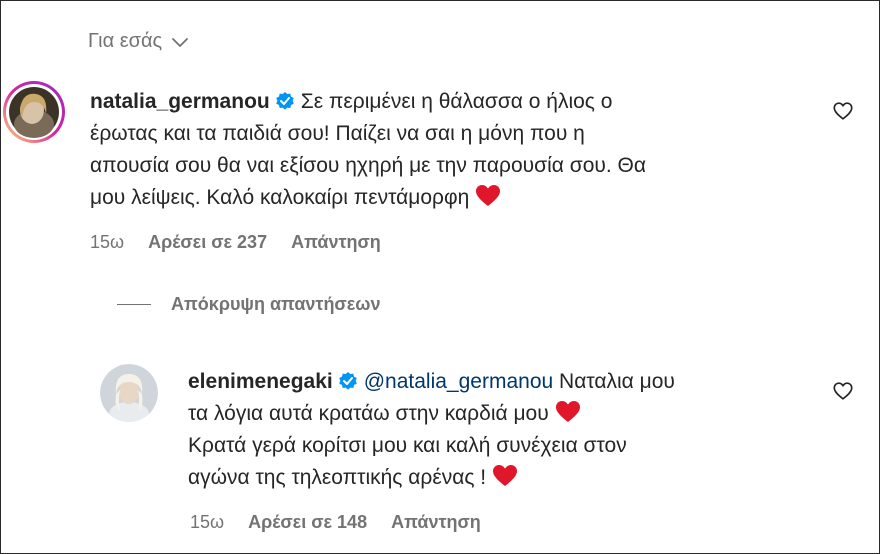  What do you see at coordinates (617, 381) in the screenshot?
I see `reply-line-1: Ναταλια μου` at bounding box center [617, 381].